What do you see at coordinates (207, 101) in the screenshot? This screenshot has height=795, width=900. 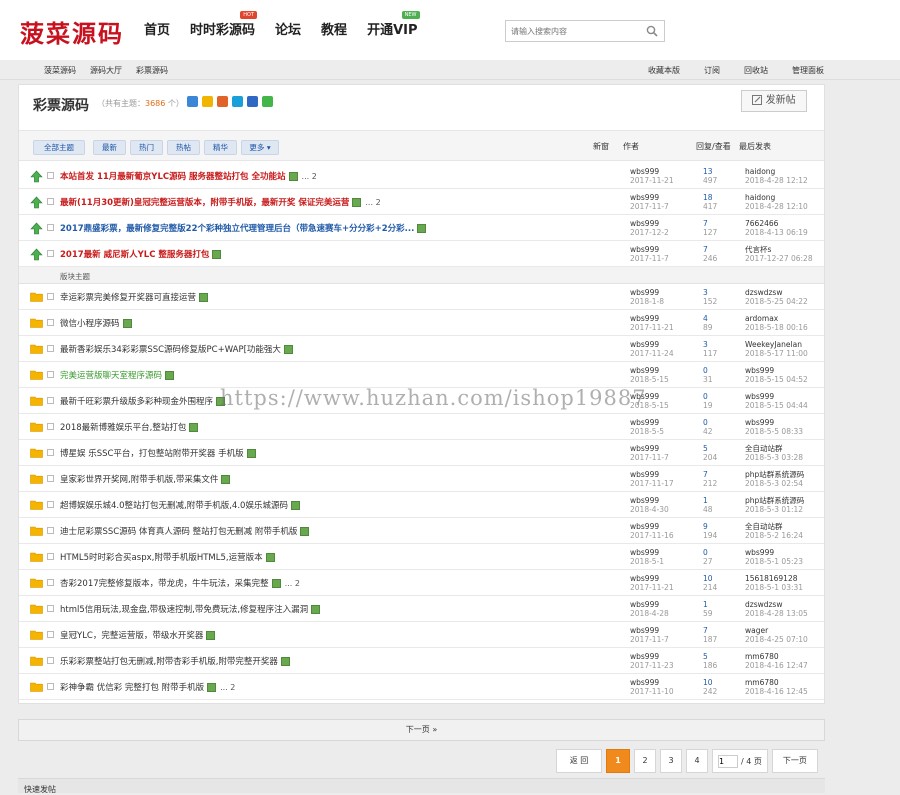 I see `share-star-icon` at bounding box center [207, 101].